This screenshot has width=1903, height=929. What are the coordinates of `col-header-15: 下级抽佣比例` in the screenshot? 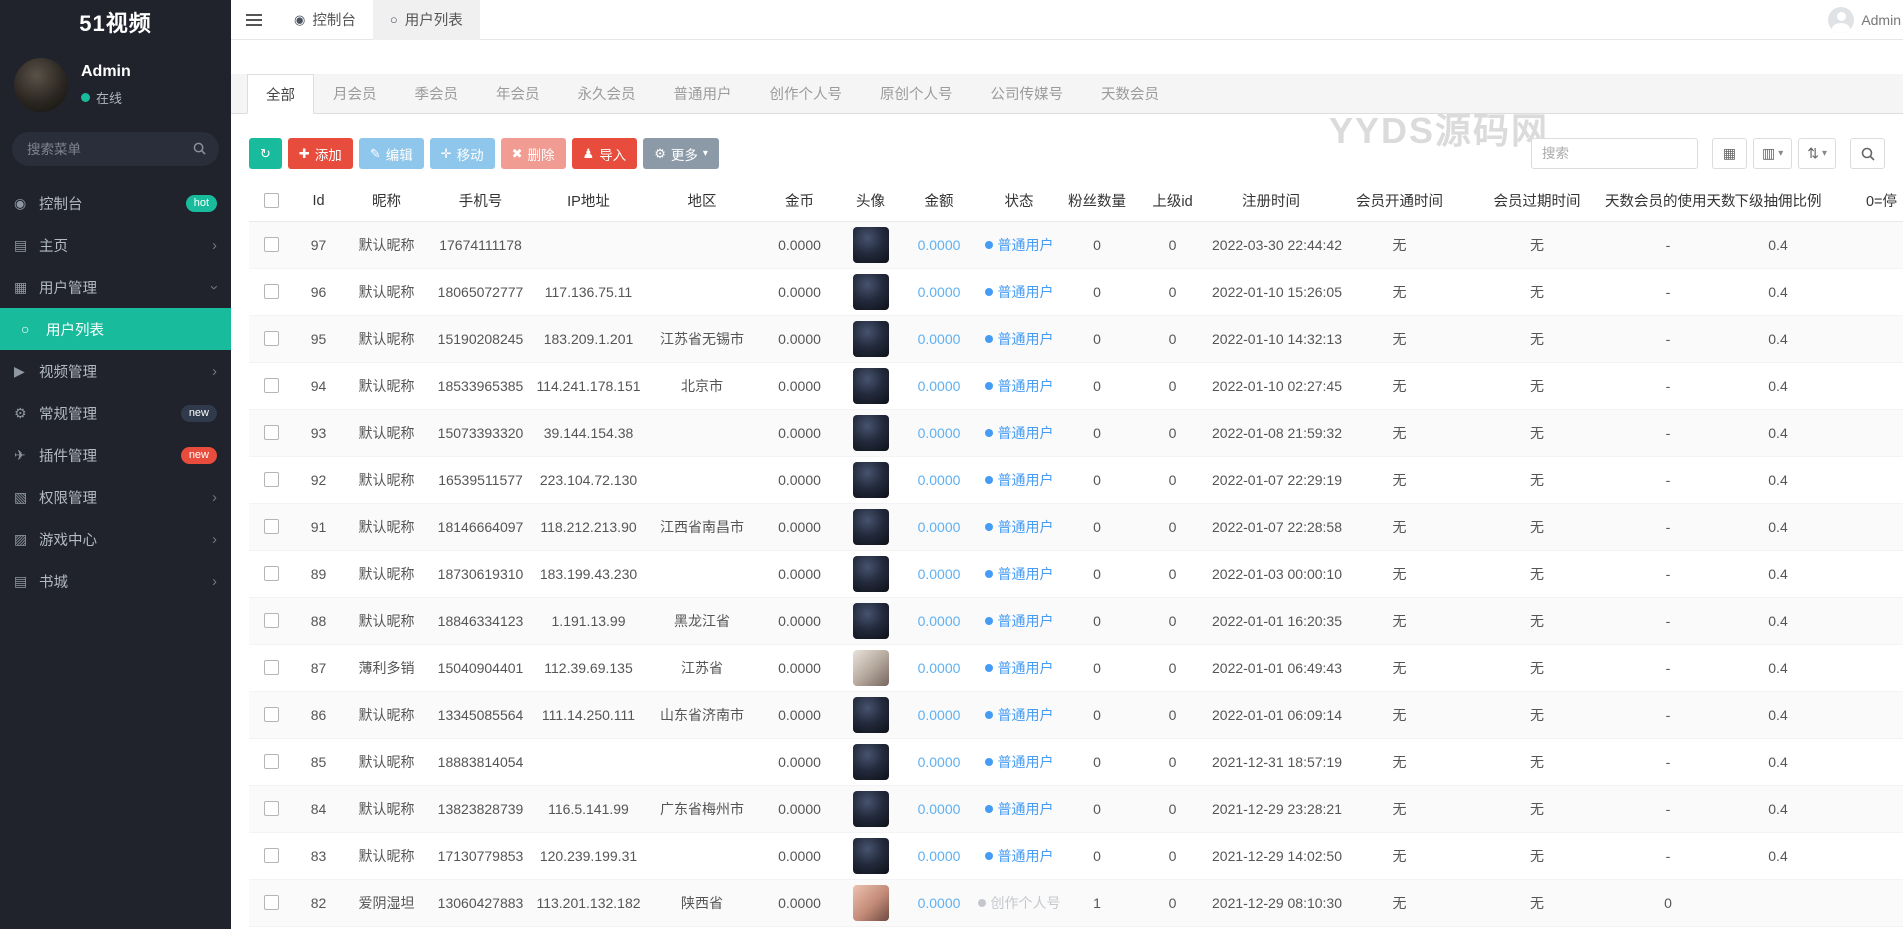 It's located at (1778, 201).